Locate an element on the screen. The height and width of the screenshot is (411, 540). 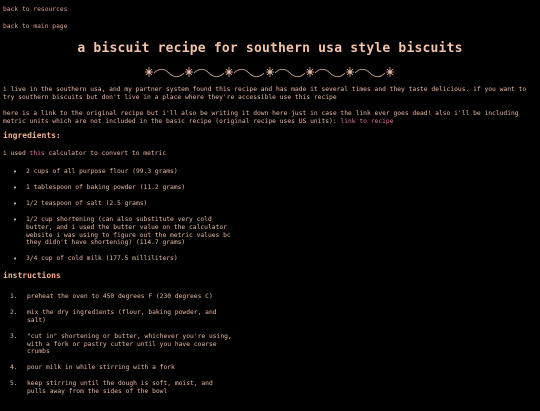
instructions-heading: instructions is located at coordinates (32, 276).